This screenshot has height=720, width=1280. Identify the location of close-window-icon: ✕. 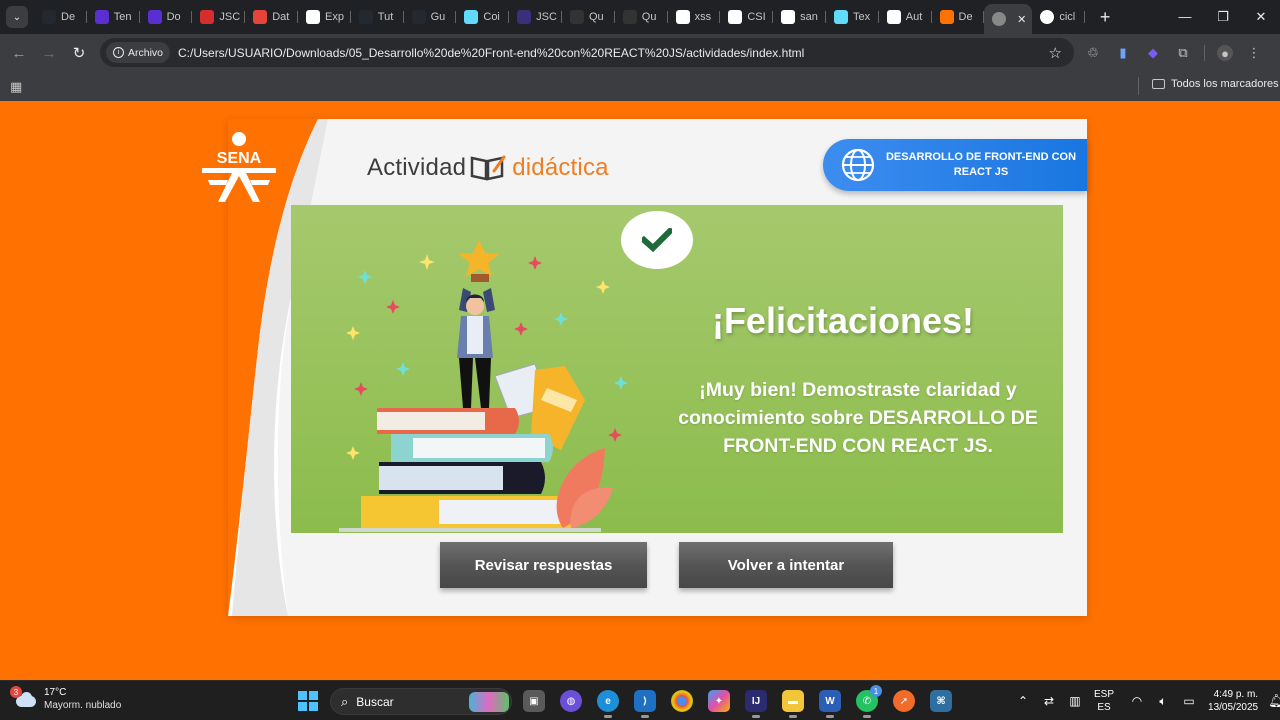
(1261, 17).